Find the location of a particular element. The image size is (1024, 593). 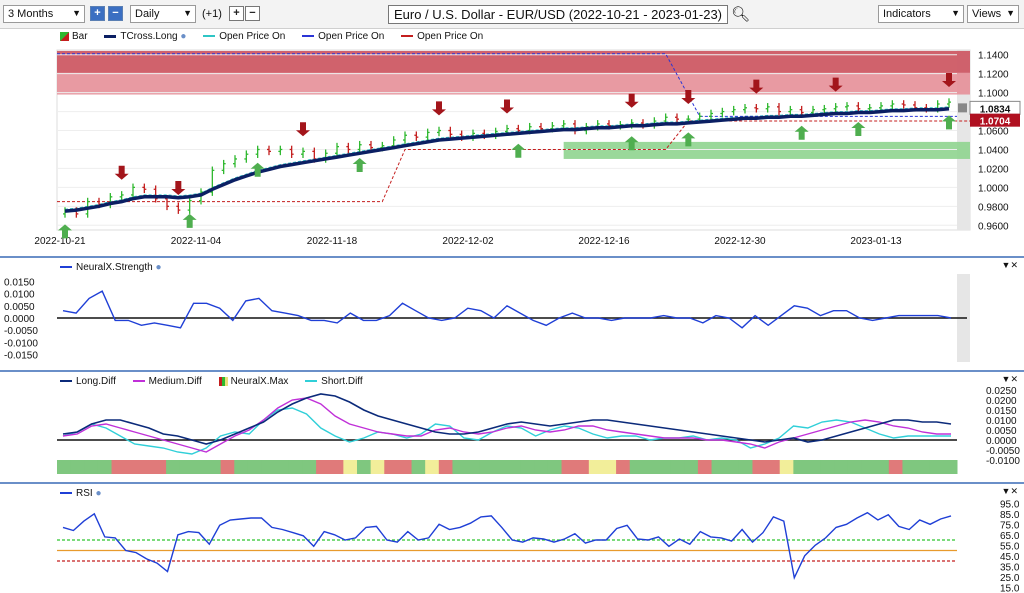

zoom-out-button: − is located at coordinates (115, 13).